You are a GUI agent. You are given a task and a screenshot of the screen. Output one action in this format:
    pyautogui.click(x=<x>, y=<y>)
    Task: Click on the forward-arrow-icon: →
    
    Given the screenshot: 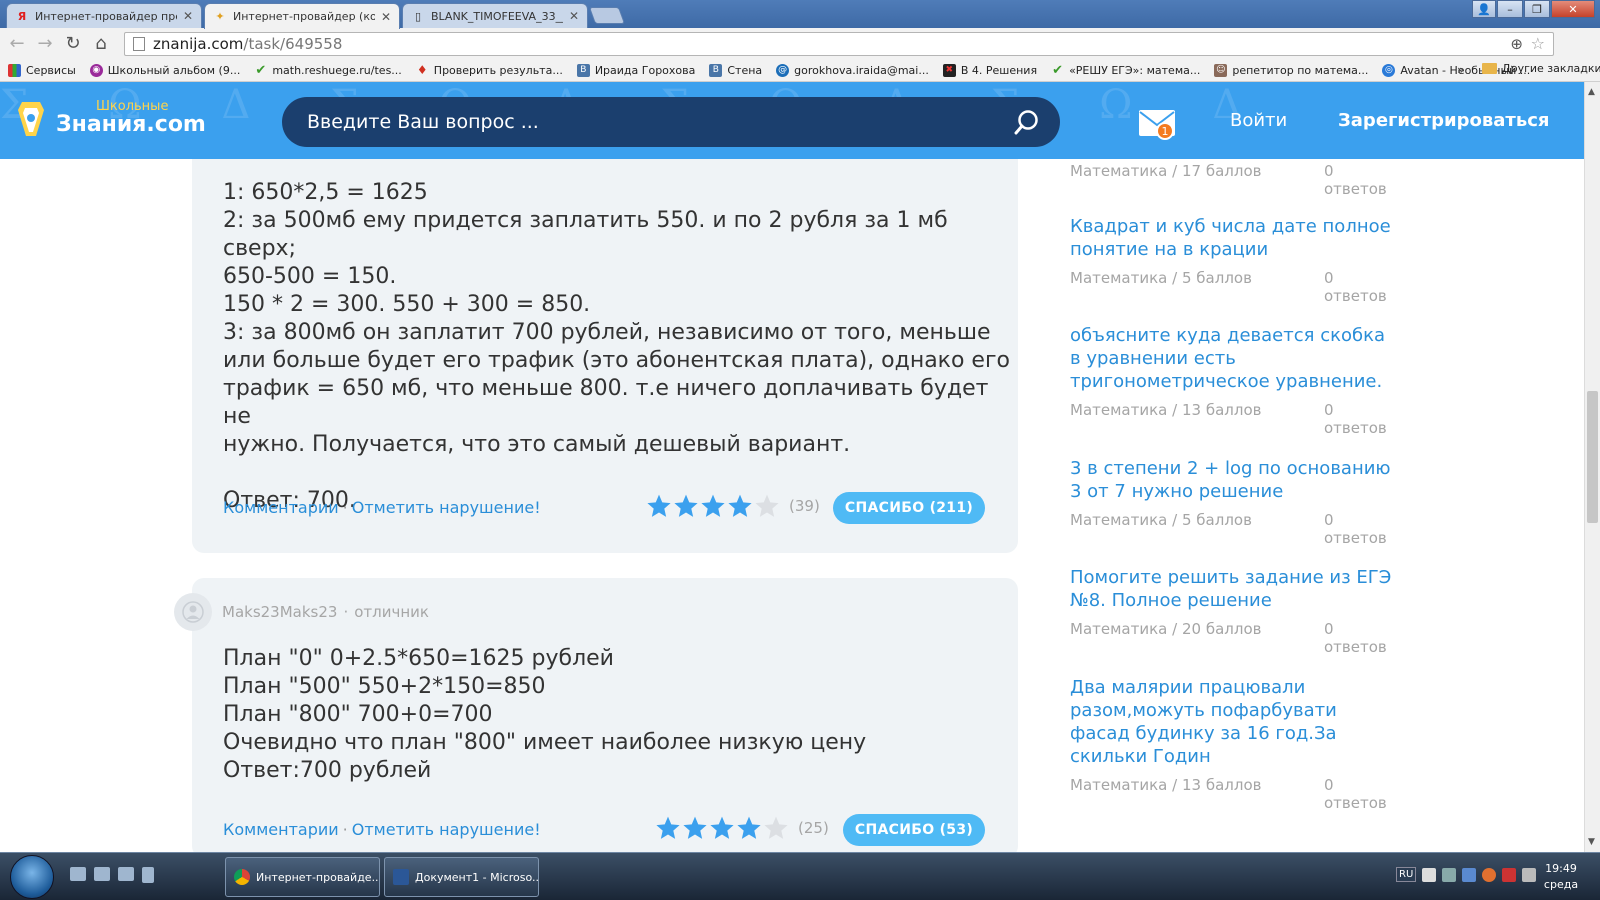 What is the action you would take?
    pyautogui.click(x=45, y=44)
    